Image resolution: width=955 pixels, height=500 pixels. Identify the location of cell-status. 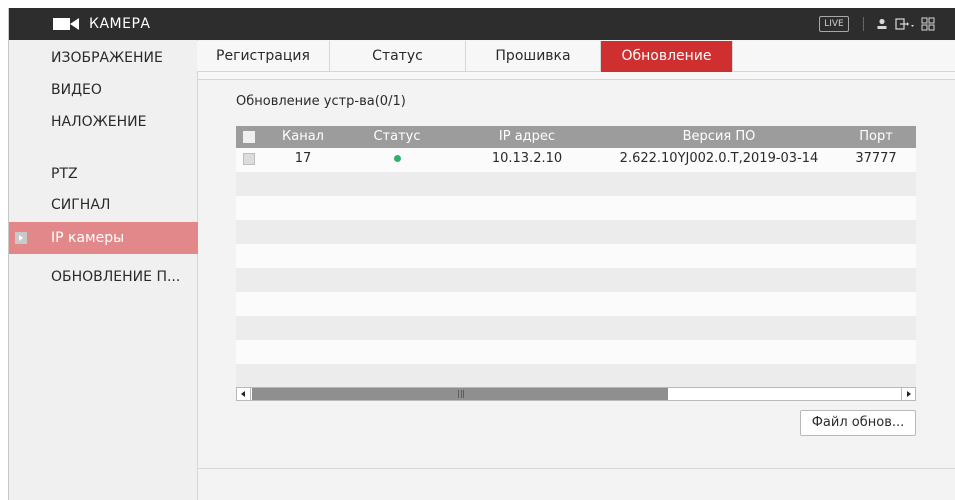
(397, 160).